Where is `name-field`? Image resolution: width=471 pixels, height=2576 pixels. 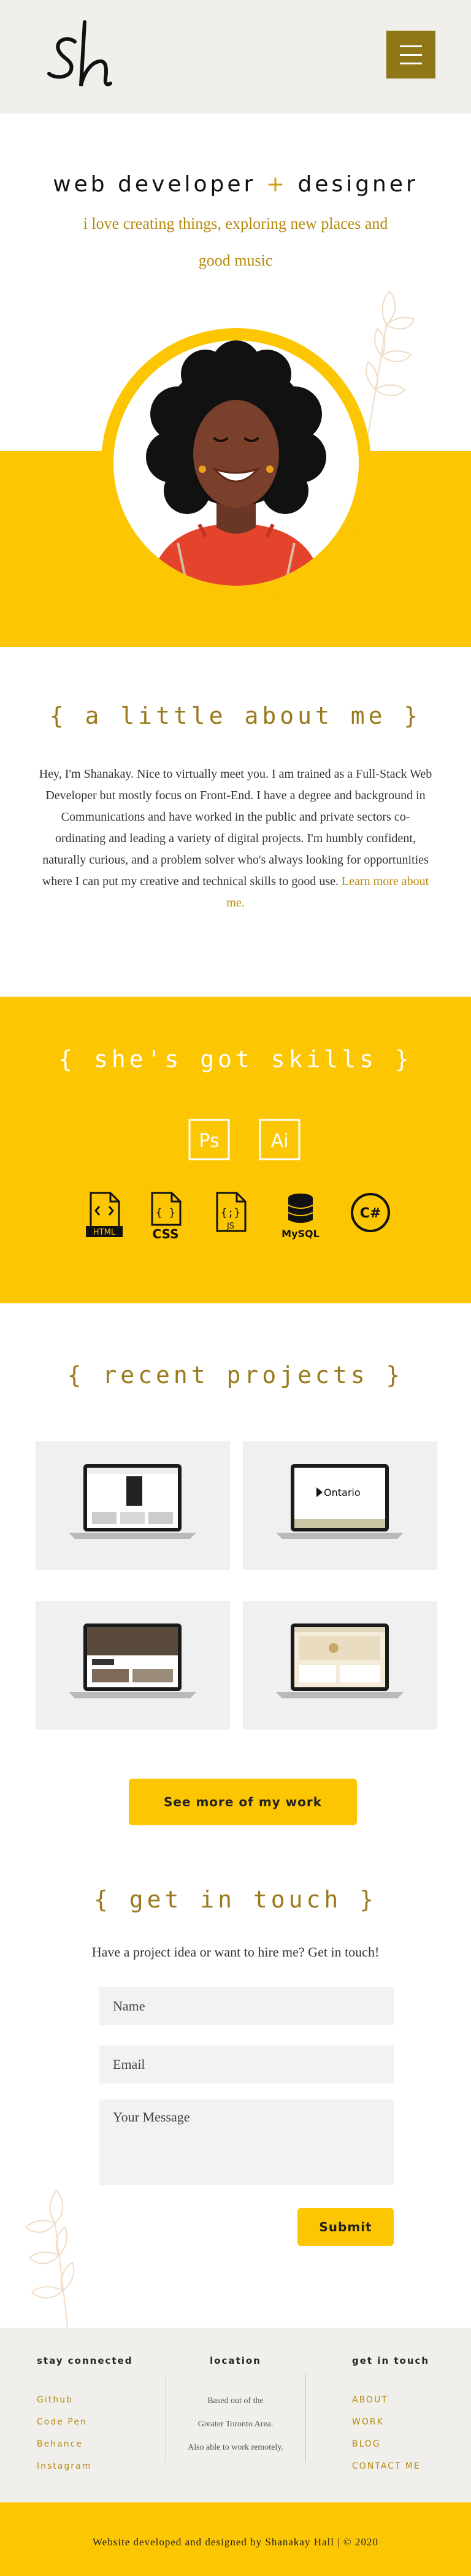 name-field is located at coordinates (246, 2006).